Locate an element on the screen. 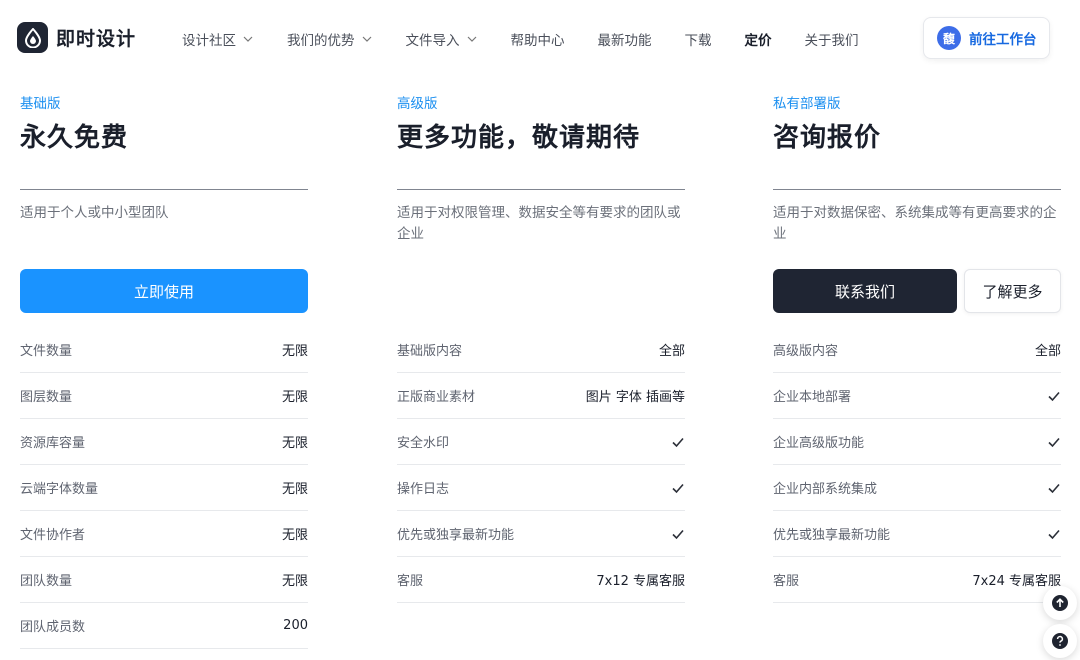 This screenshot has width=1080, height=660. plan-description: 适用于对数据保密、系统集成等有更高要求的企业 is located at coordinates (915, 223).